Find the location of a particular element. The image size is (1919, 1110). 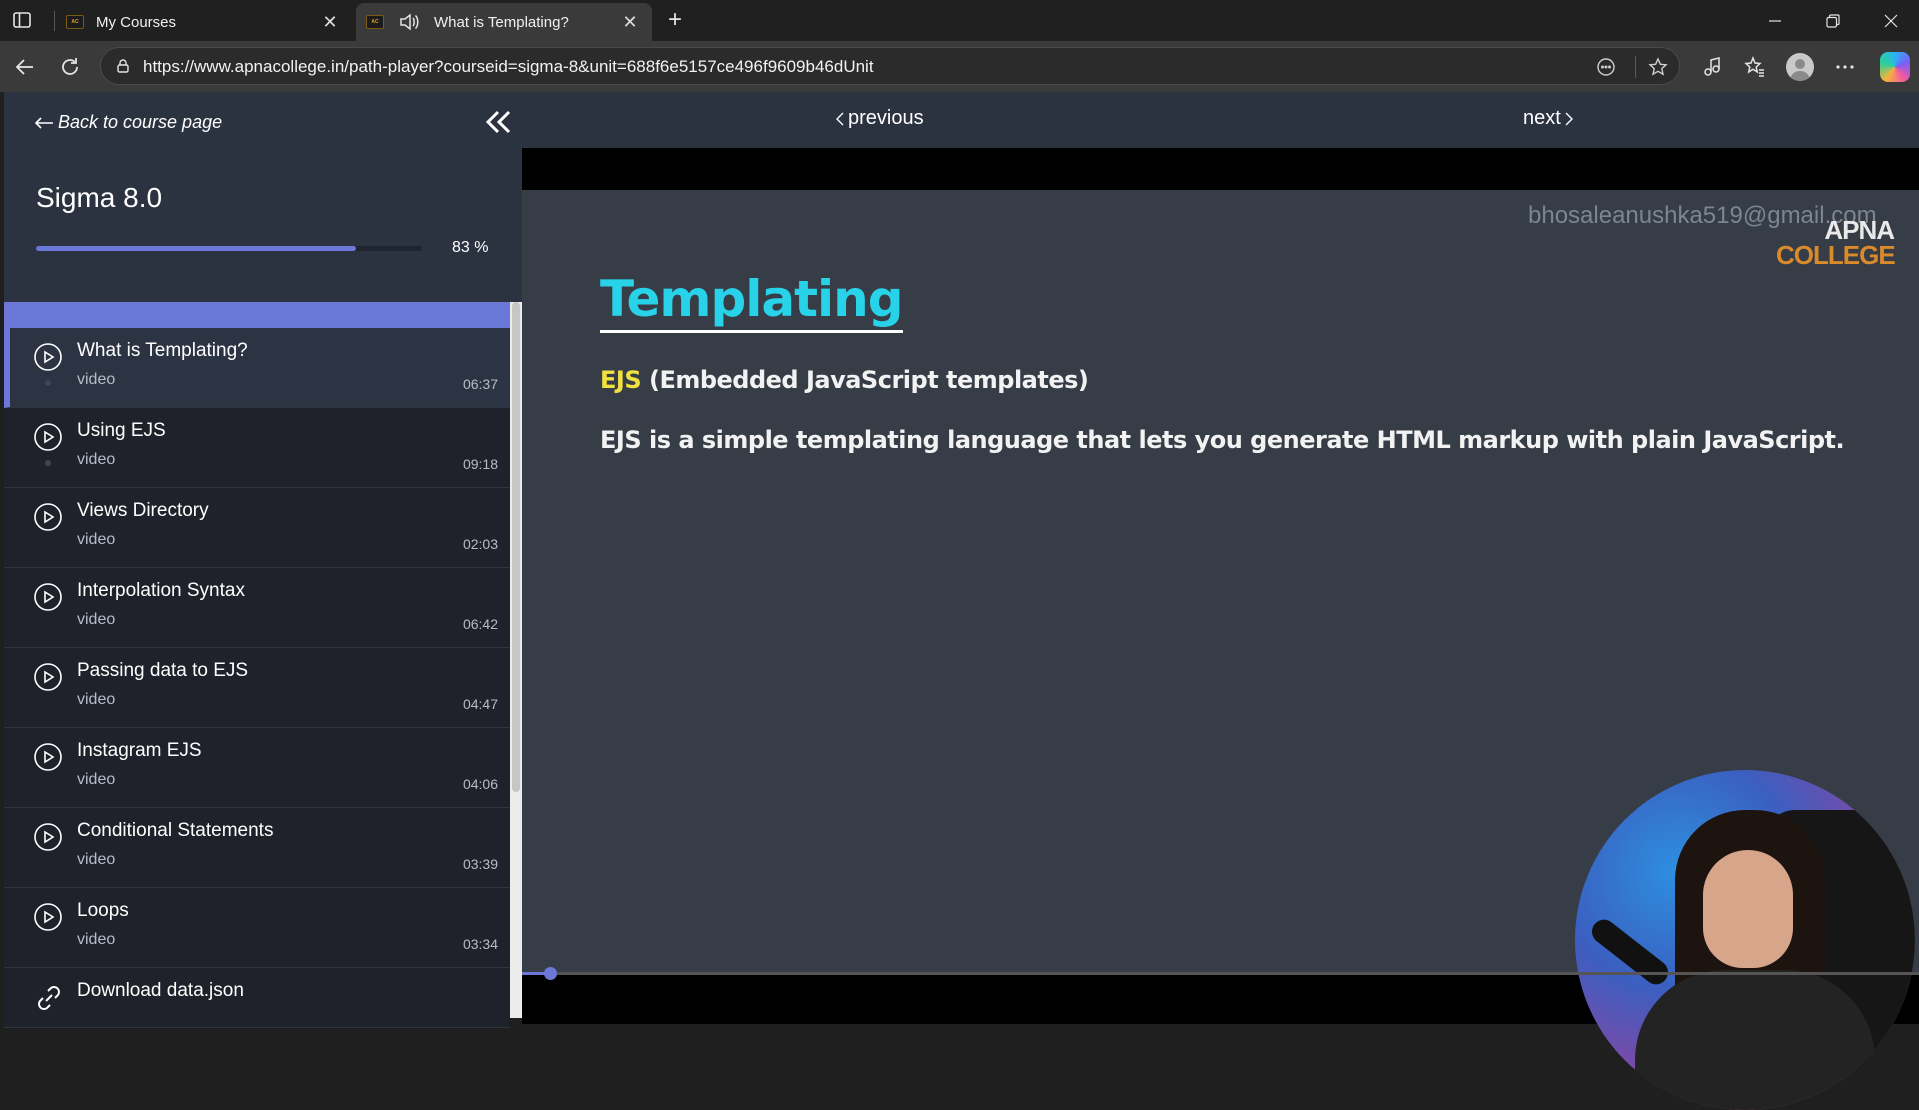

lesson-item-passing-data: Passing data to EJS video 04:47 is located at coordinates (257, 688).